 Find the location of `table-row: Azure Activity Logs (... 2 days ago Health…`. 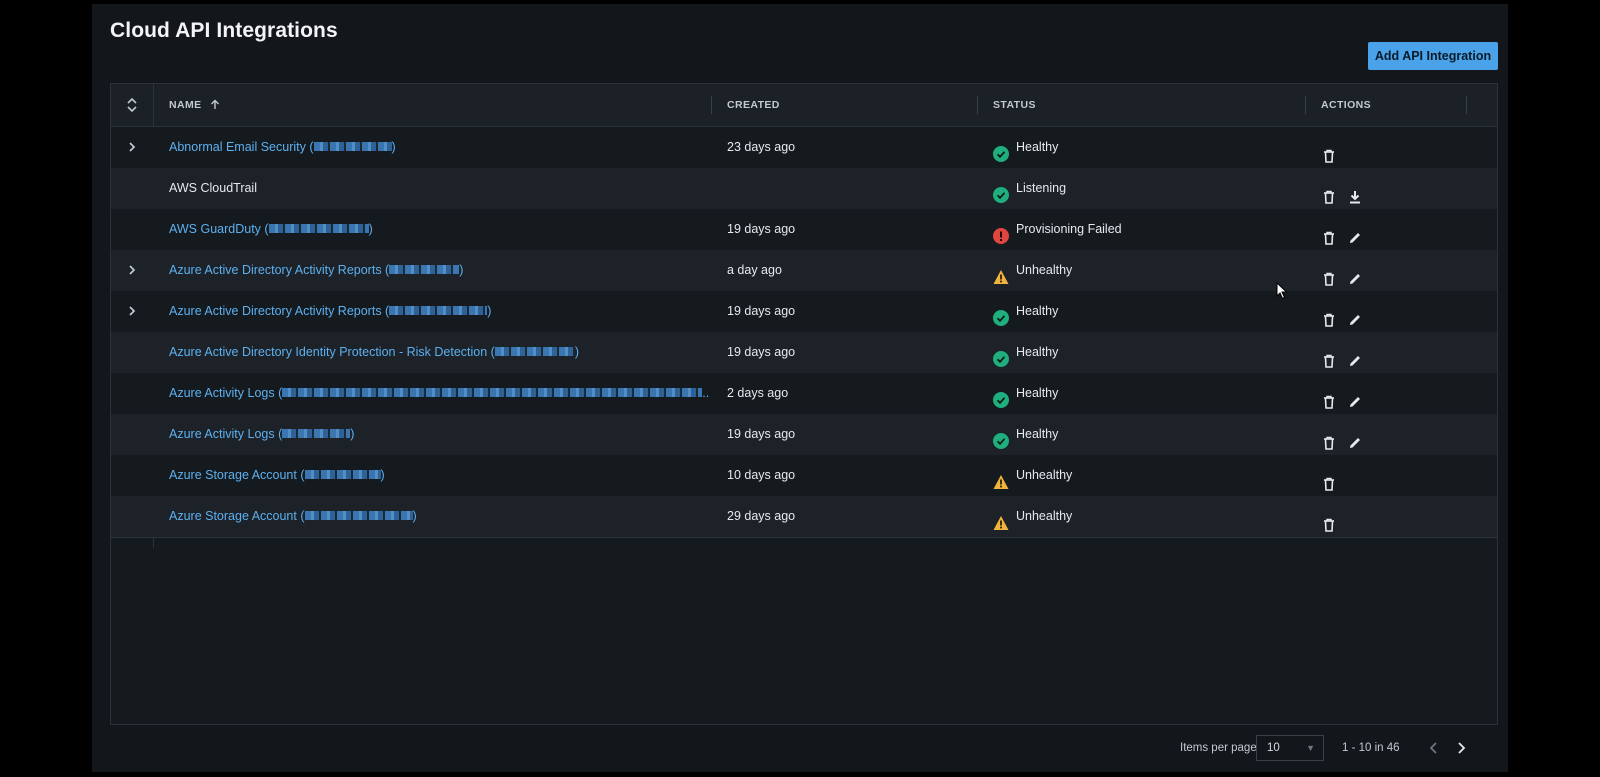

table-row: Azure Activity Logs (... 2 days ago Health… is located at coordinates (804, 394).